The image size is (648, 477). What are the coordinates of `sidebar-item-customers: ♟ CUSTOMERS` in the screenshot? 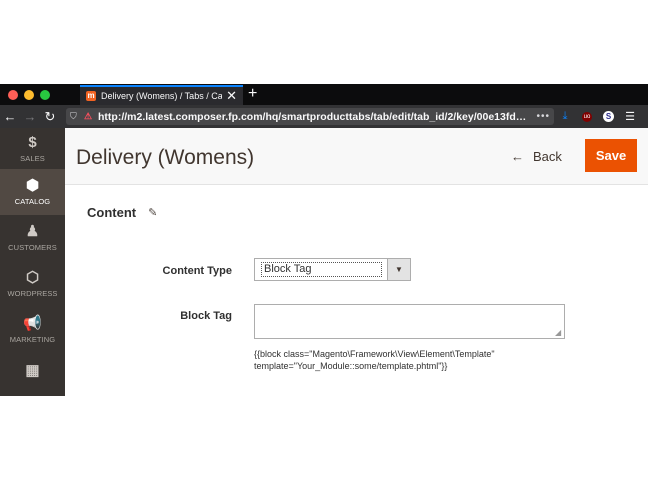 It's located at (32, 238).